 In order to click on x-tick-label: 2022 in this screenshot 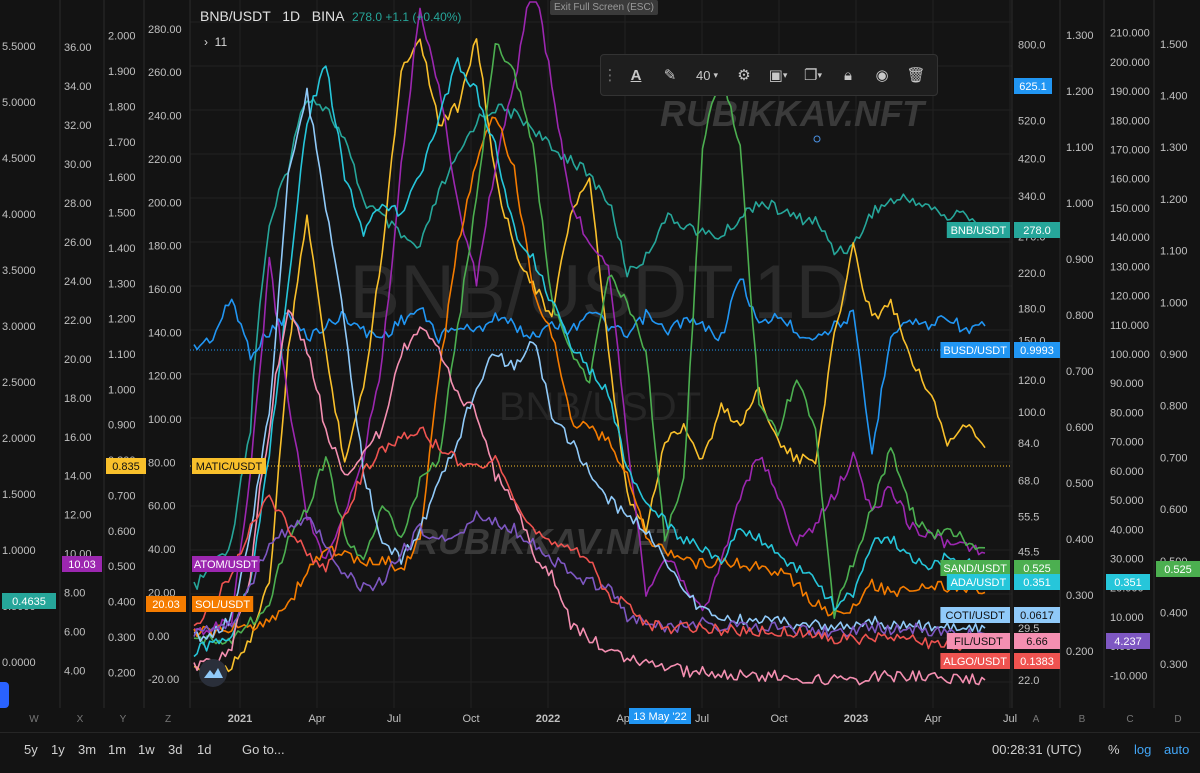, I will do `click(548, 719)`.